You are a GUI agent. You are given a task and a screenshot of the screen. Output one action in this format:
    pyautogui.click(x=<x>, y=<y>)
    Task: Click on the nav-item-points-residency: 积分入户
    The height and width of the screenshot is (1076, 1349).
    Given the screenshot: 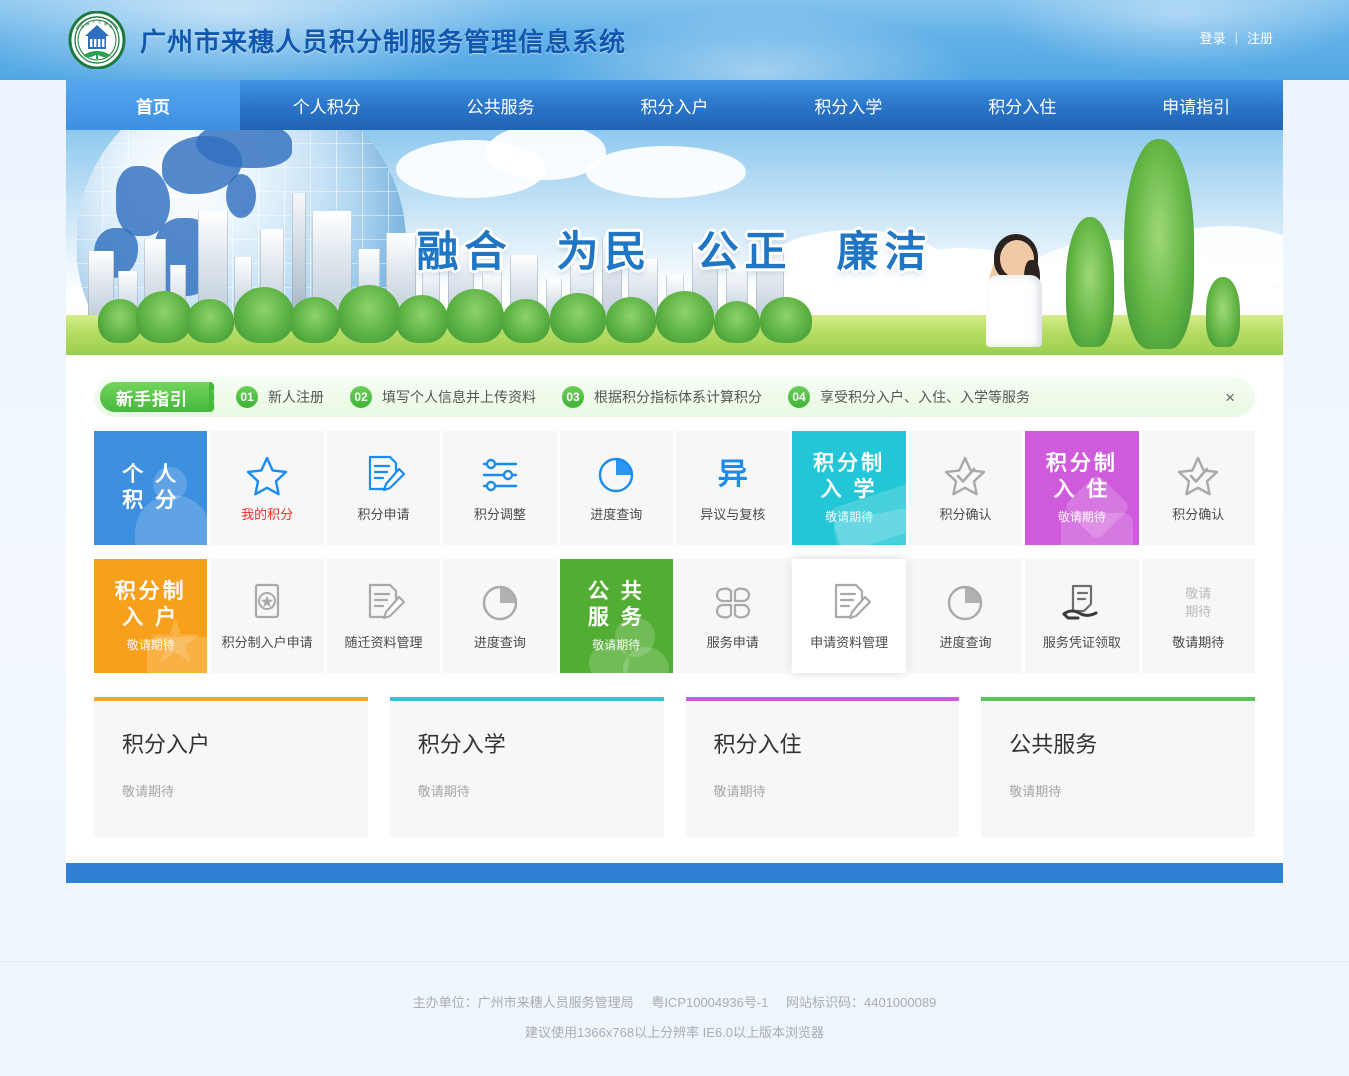 What is the action you would take?
    pyautogui.click(x=675, y=105)
    